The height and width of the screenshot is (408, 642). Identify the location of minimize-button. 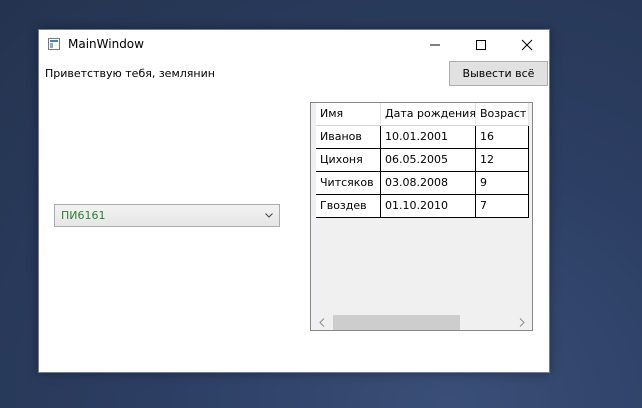
(435, 45).